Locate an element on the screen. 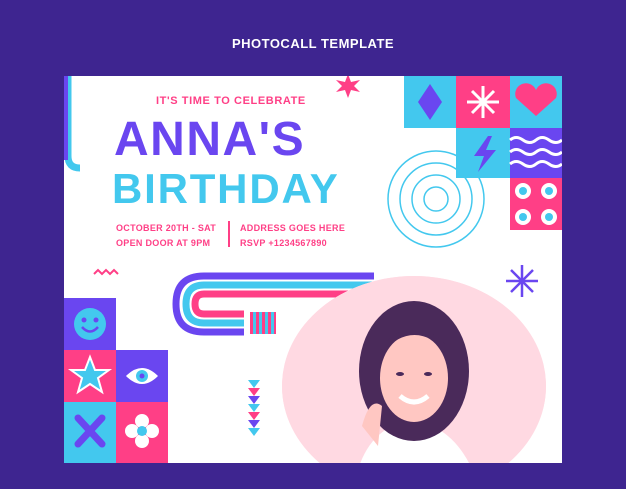 The width and height of the screenshot is (626, 489). door-line: OPEN DOOR AT 9PM is located at coordinates (163, 243).